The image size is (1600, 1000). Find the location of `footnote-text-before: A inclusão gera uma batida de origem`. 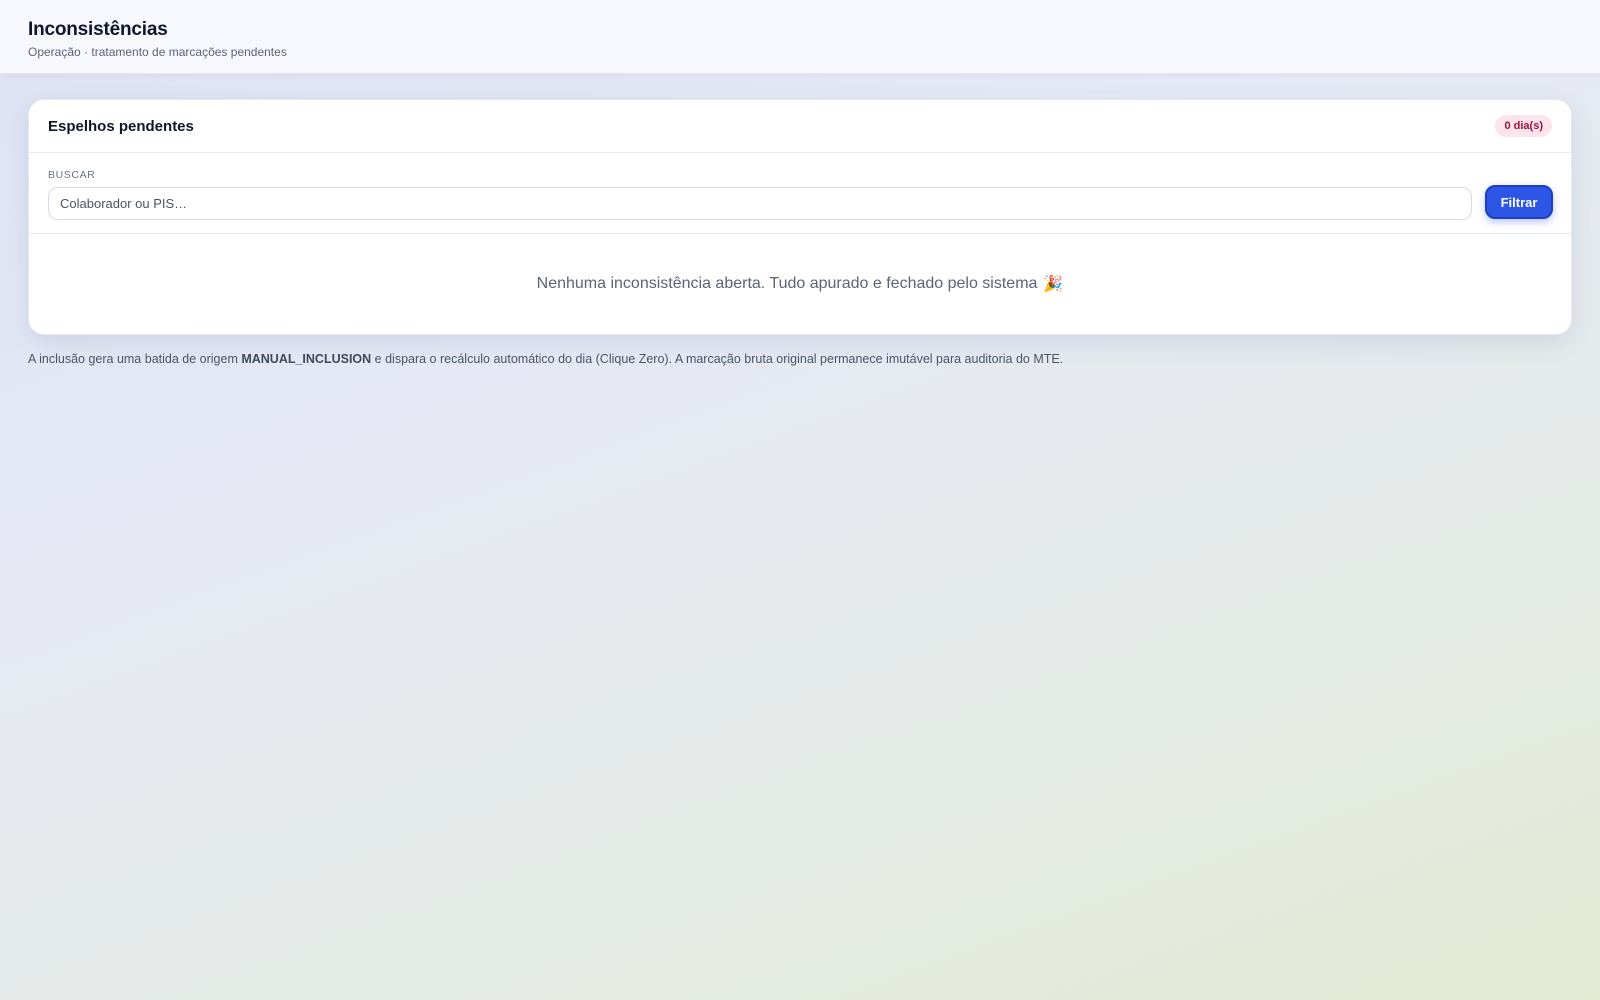

footnote-text-before: A inclusão gera uma batida de origem is located at coordinates (135, 359).